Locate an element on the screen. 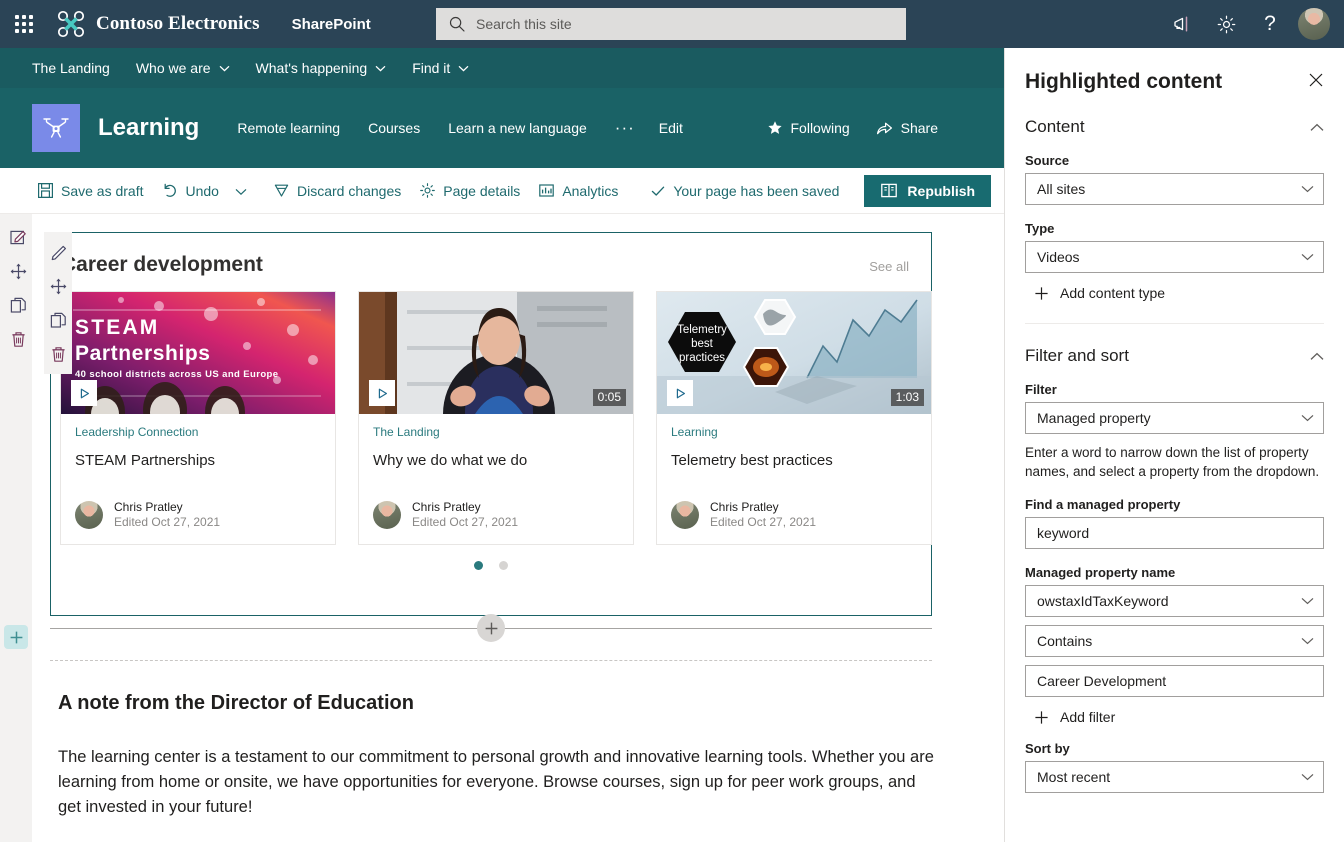 This screenshot has width=1344, height=842. group-header-content: Content is located at coordinates (1174, 127).